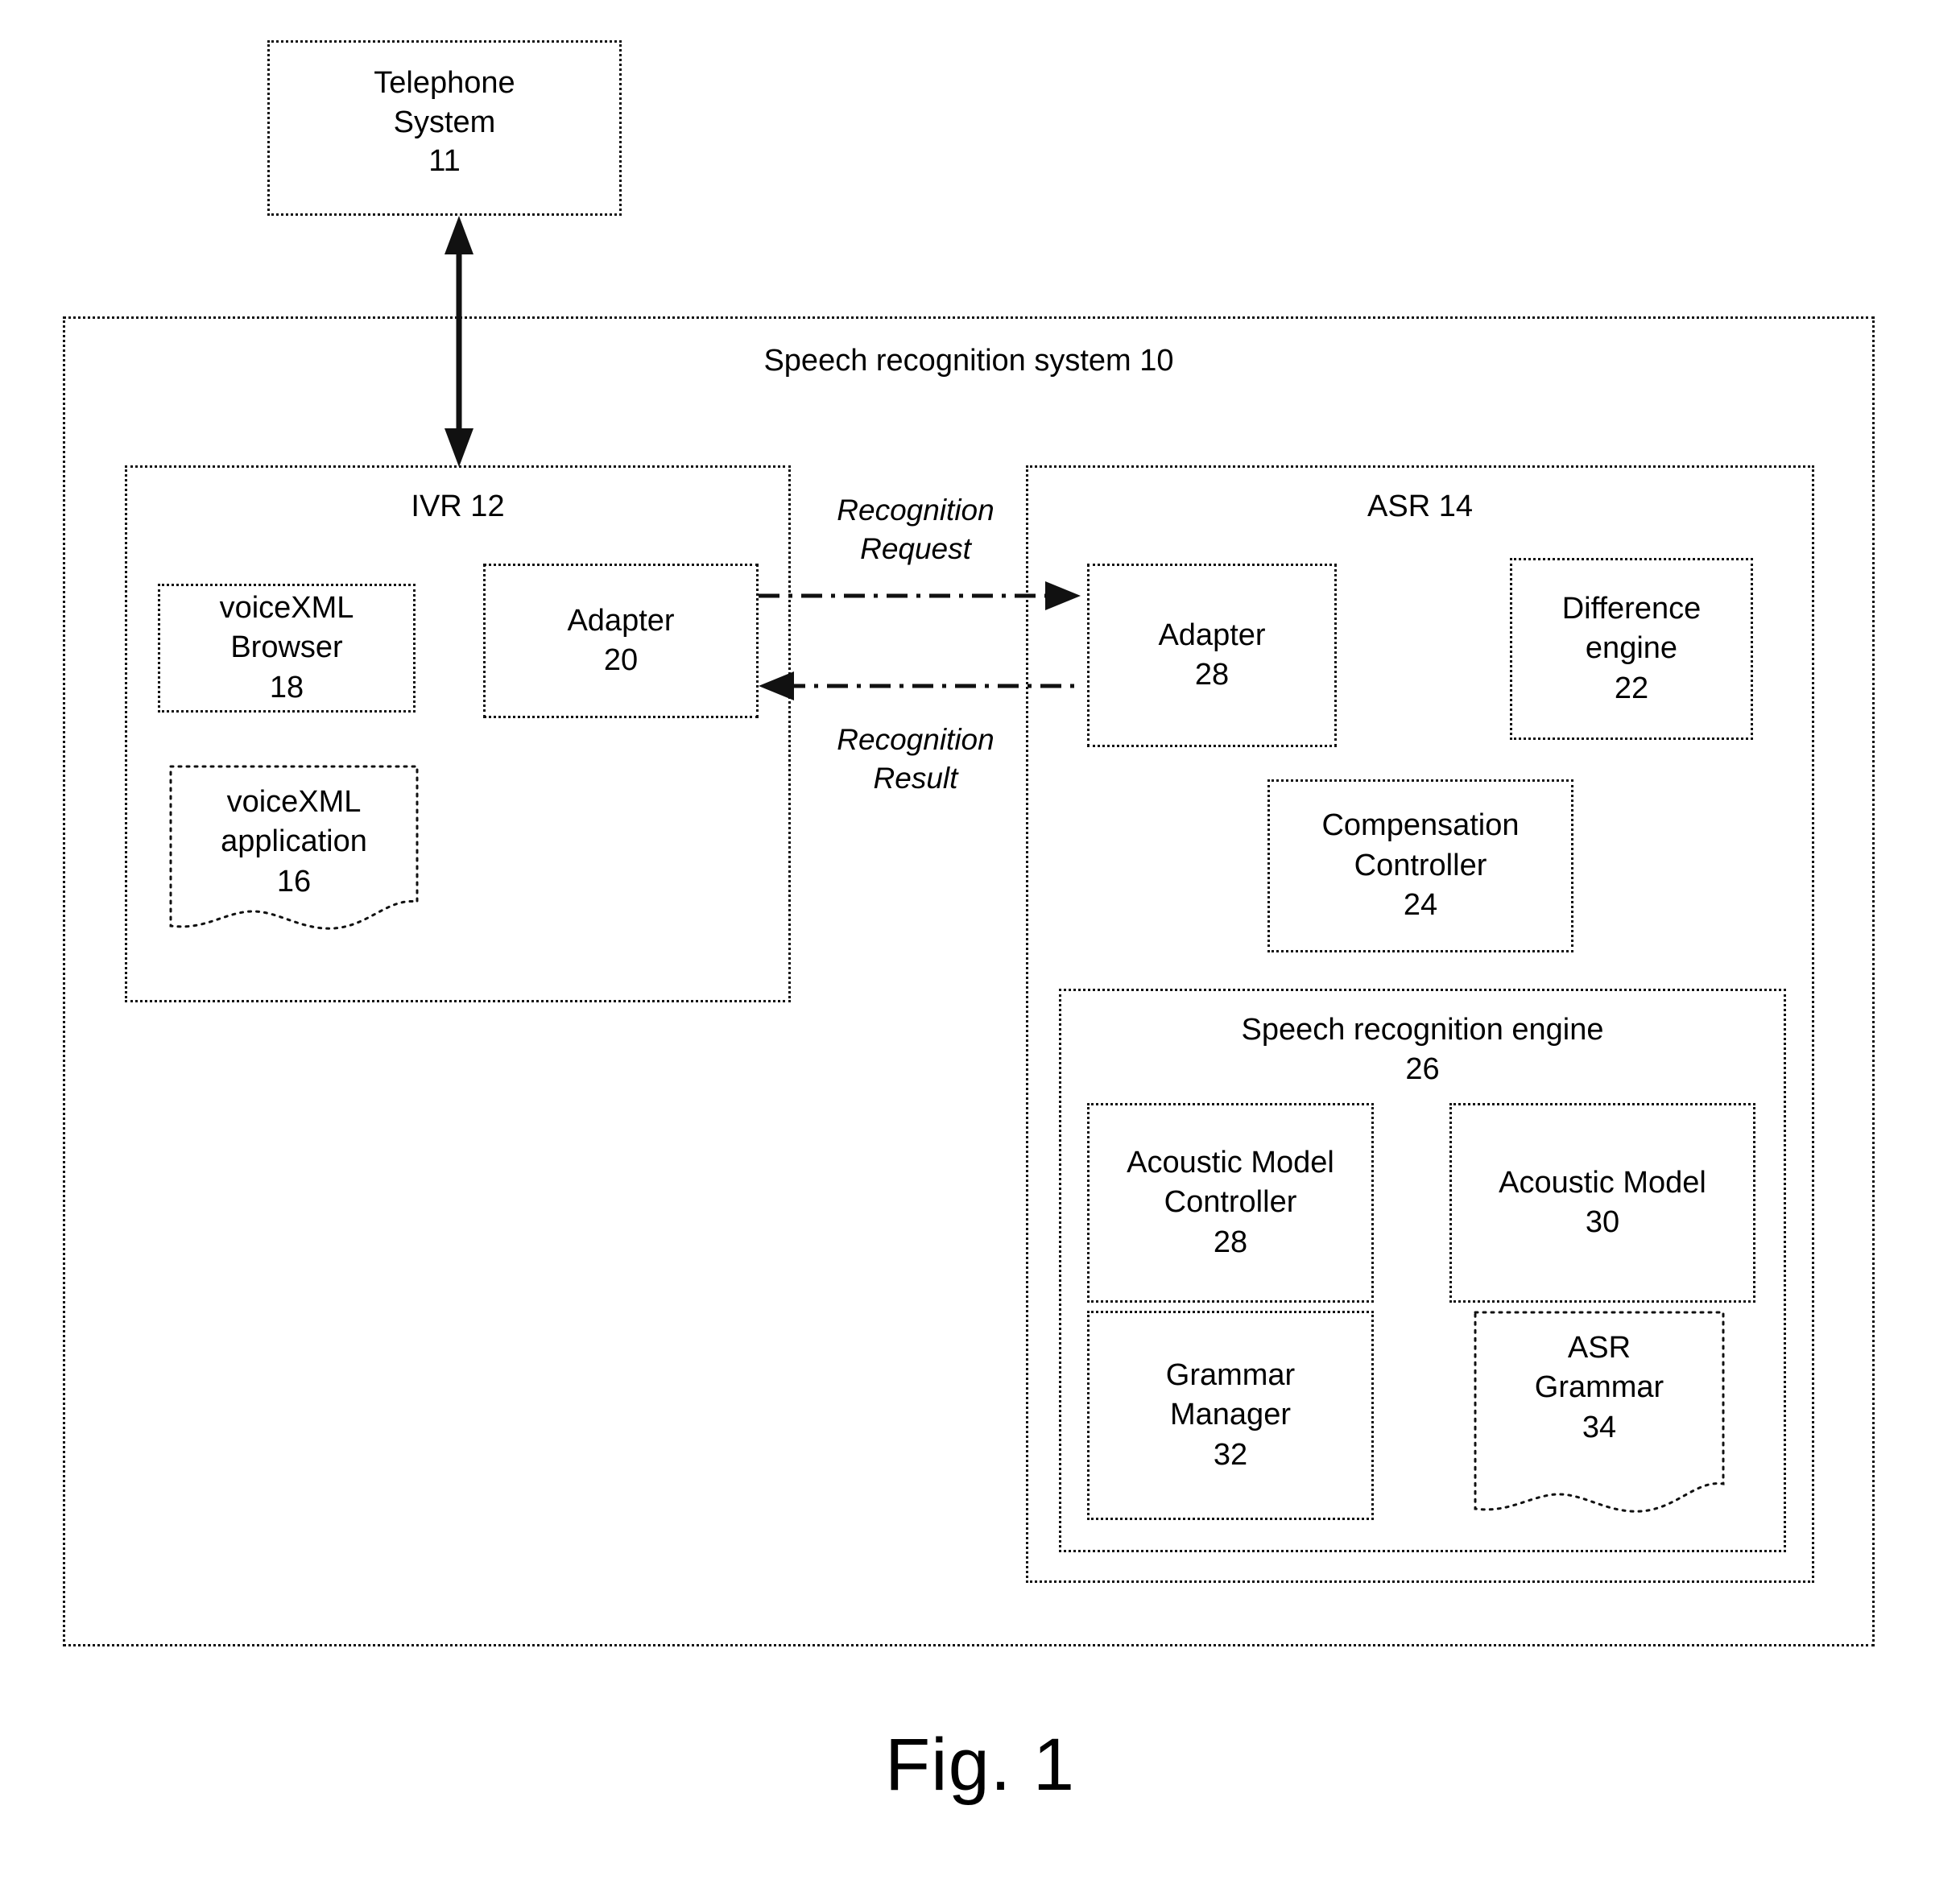  Describe the element at coordinates (1230, 1203) in the screenshot. I see `acoustic-model-controller-box: Acoustic Model Controller 28` at that location.